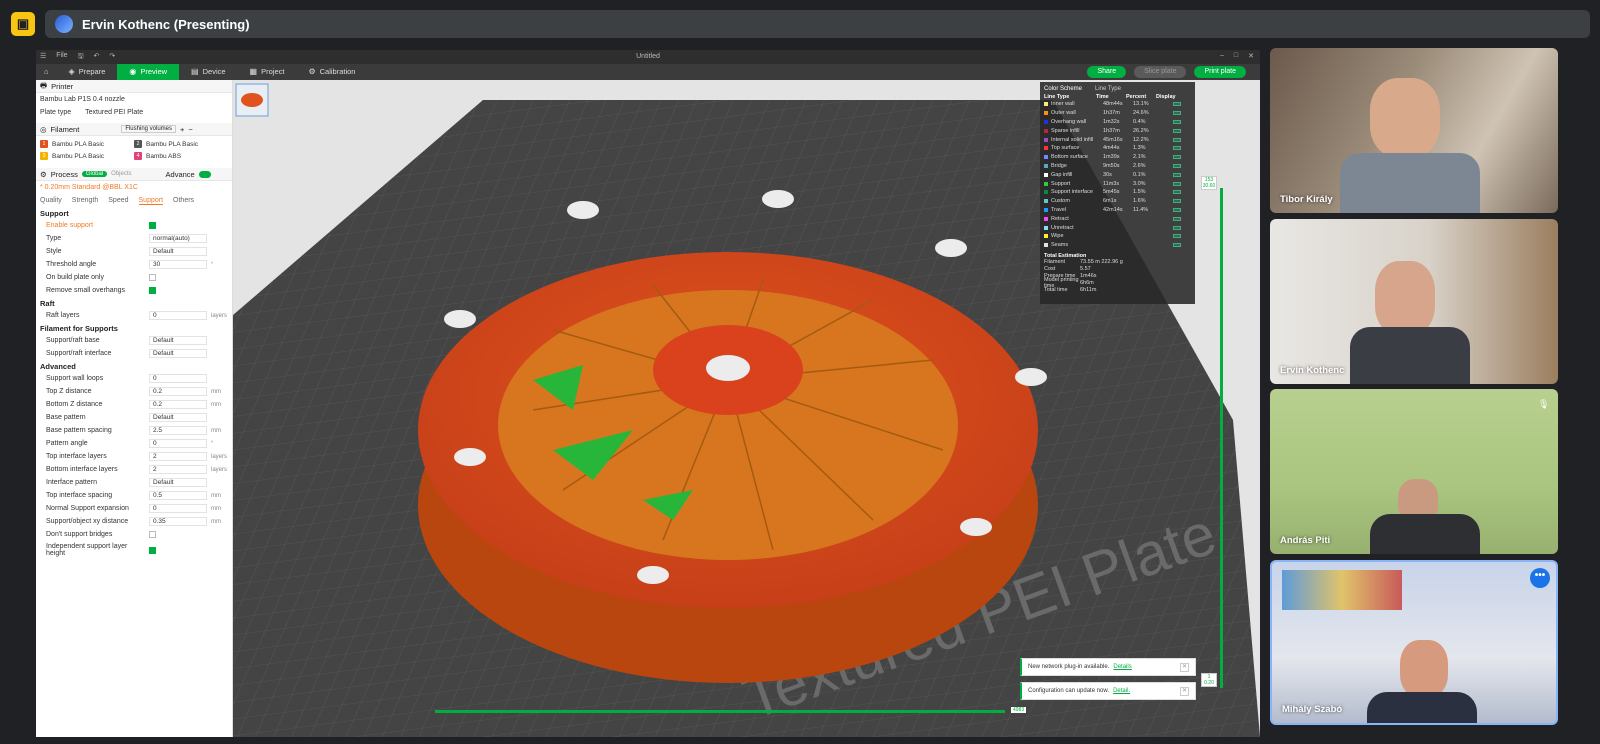  I want to click on subtab-quality: Quality, so click(51, 200).